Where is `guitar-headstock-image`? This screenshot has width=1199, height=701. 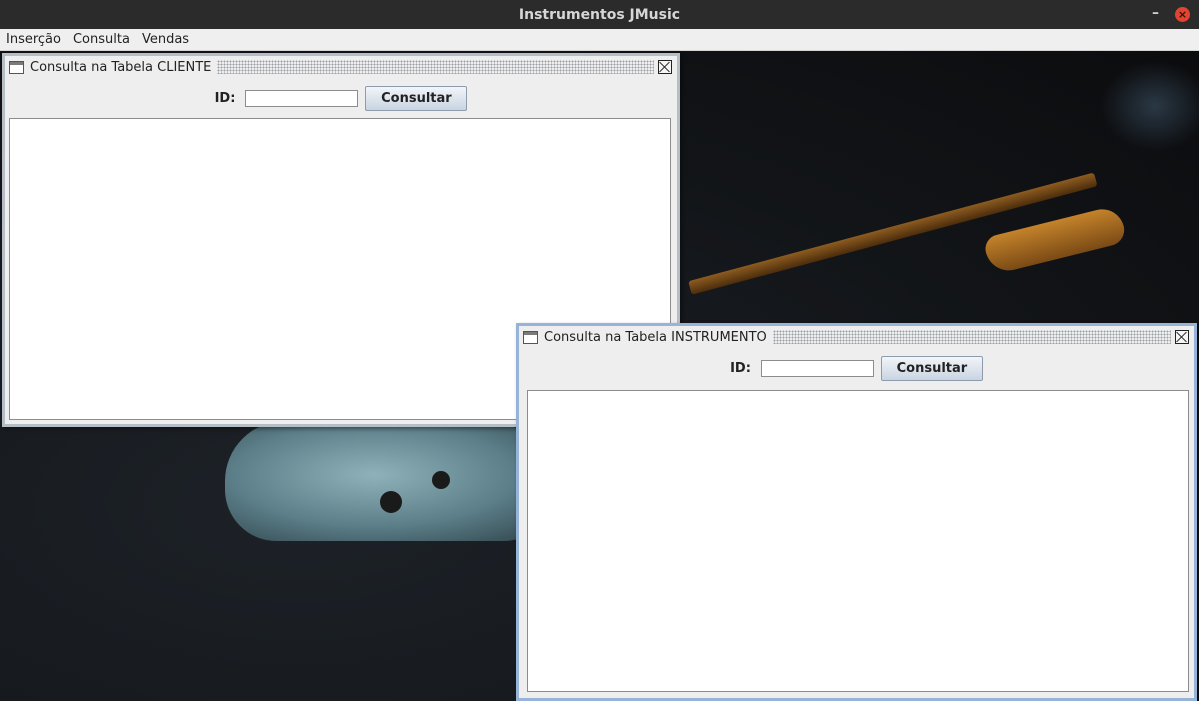
guitar-headstock-image is located at coordinates (1055, 240).